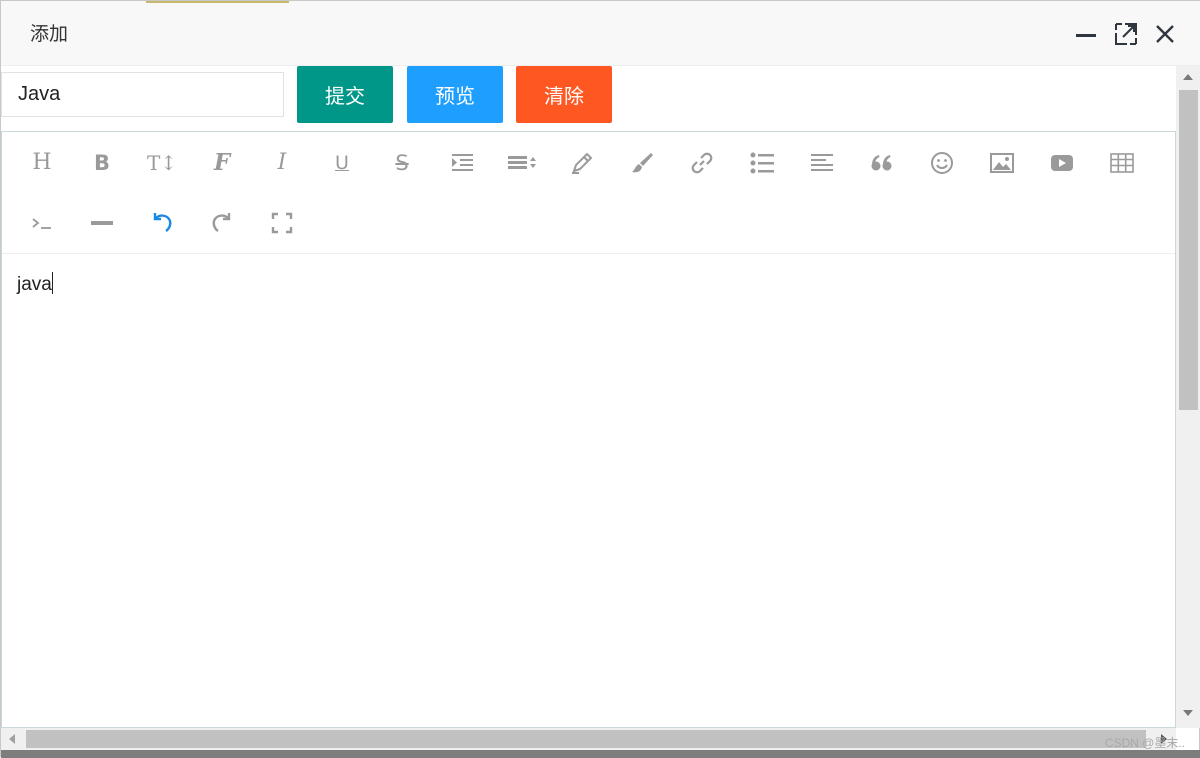  I want to click on font-glyph: F, so click(222, 163).